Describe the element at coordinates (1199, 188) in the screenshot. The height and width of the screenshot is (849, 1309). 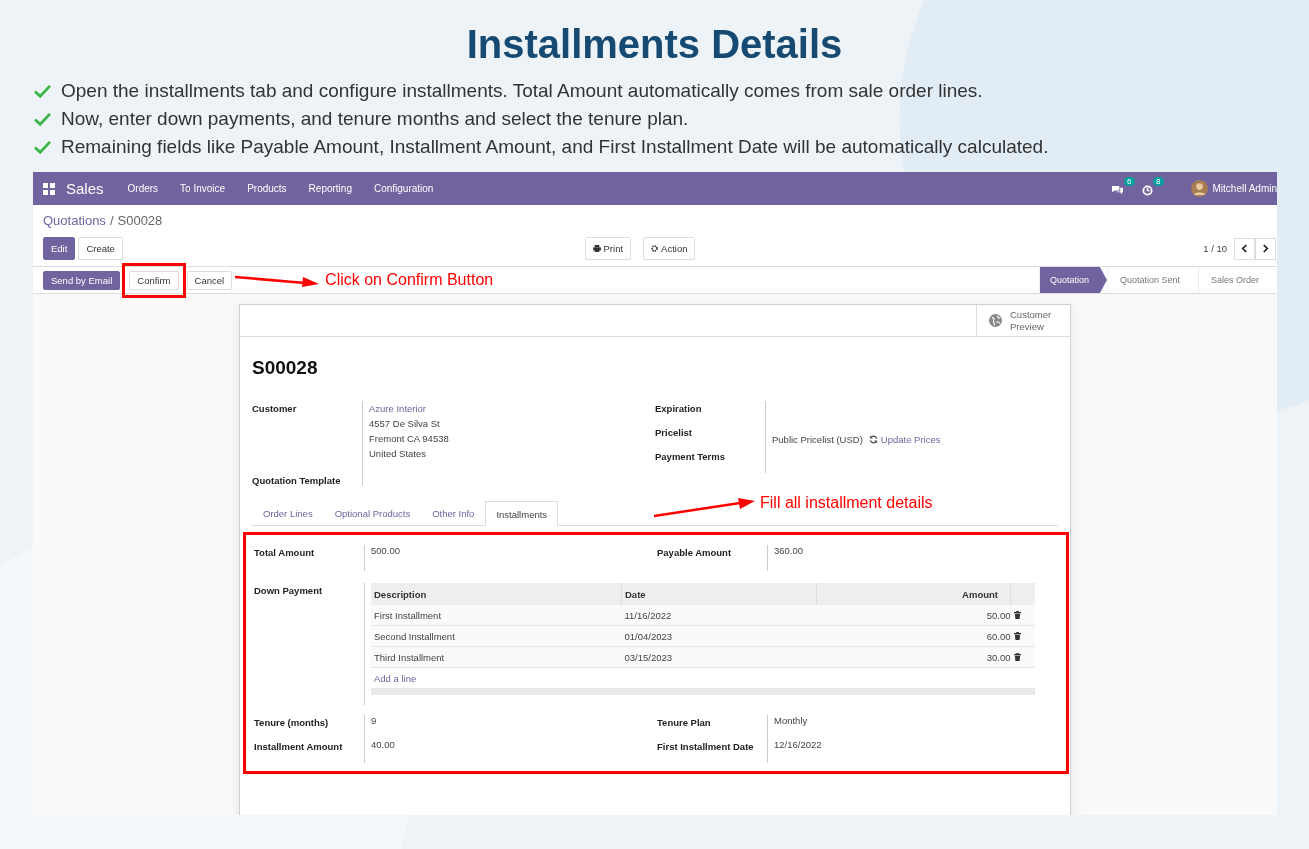
I see `avatar-icon` at that location.